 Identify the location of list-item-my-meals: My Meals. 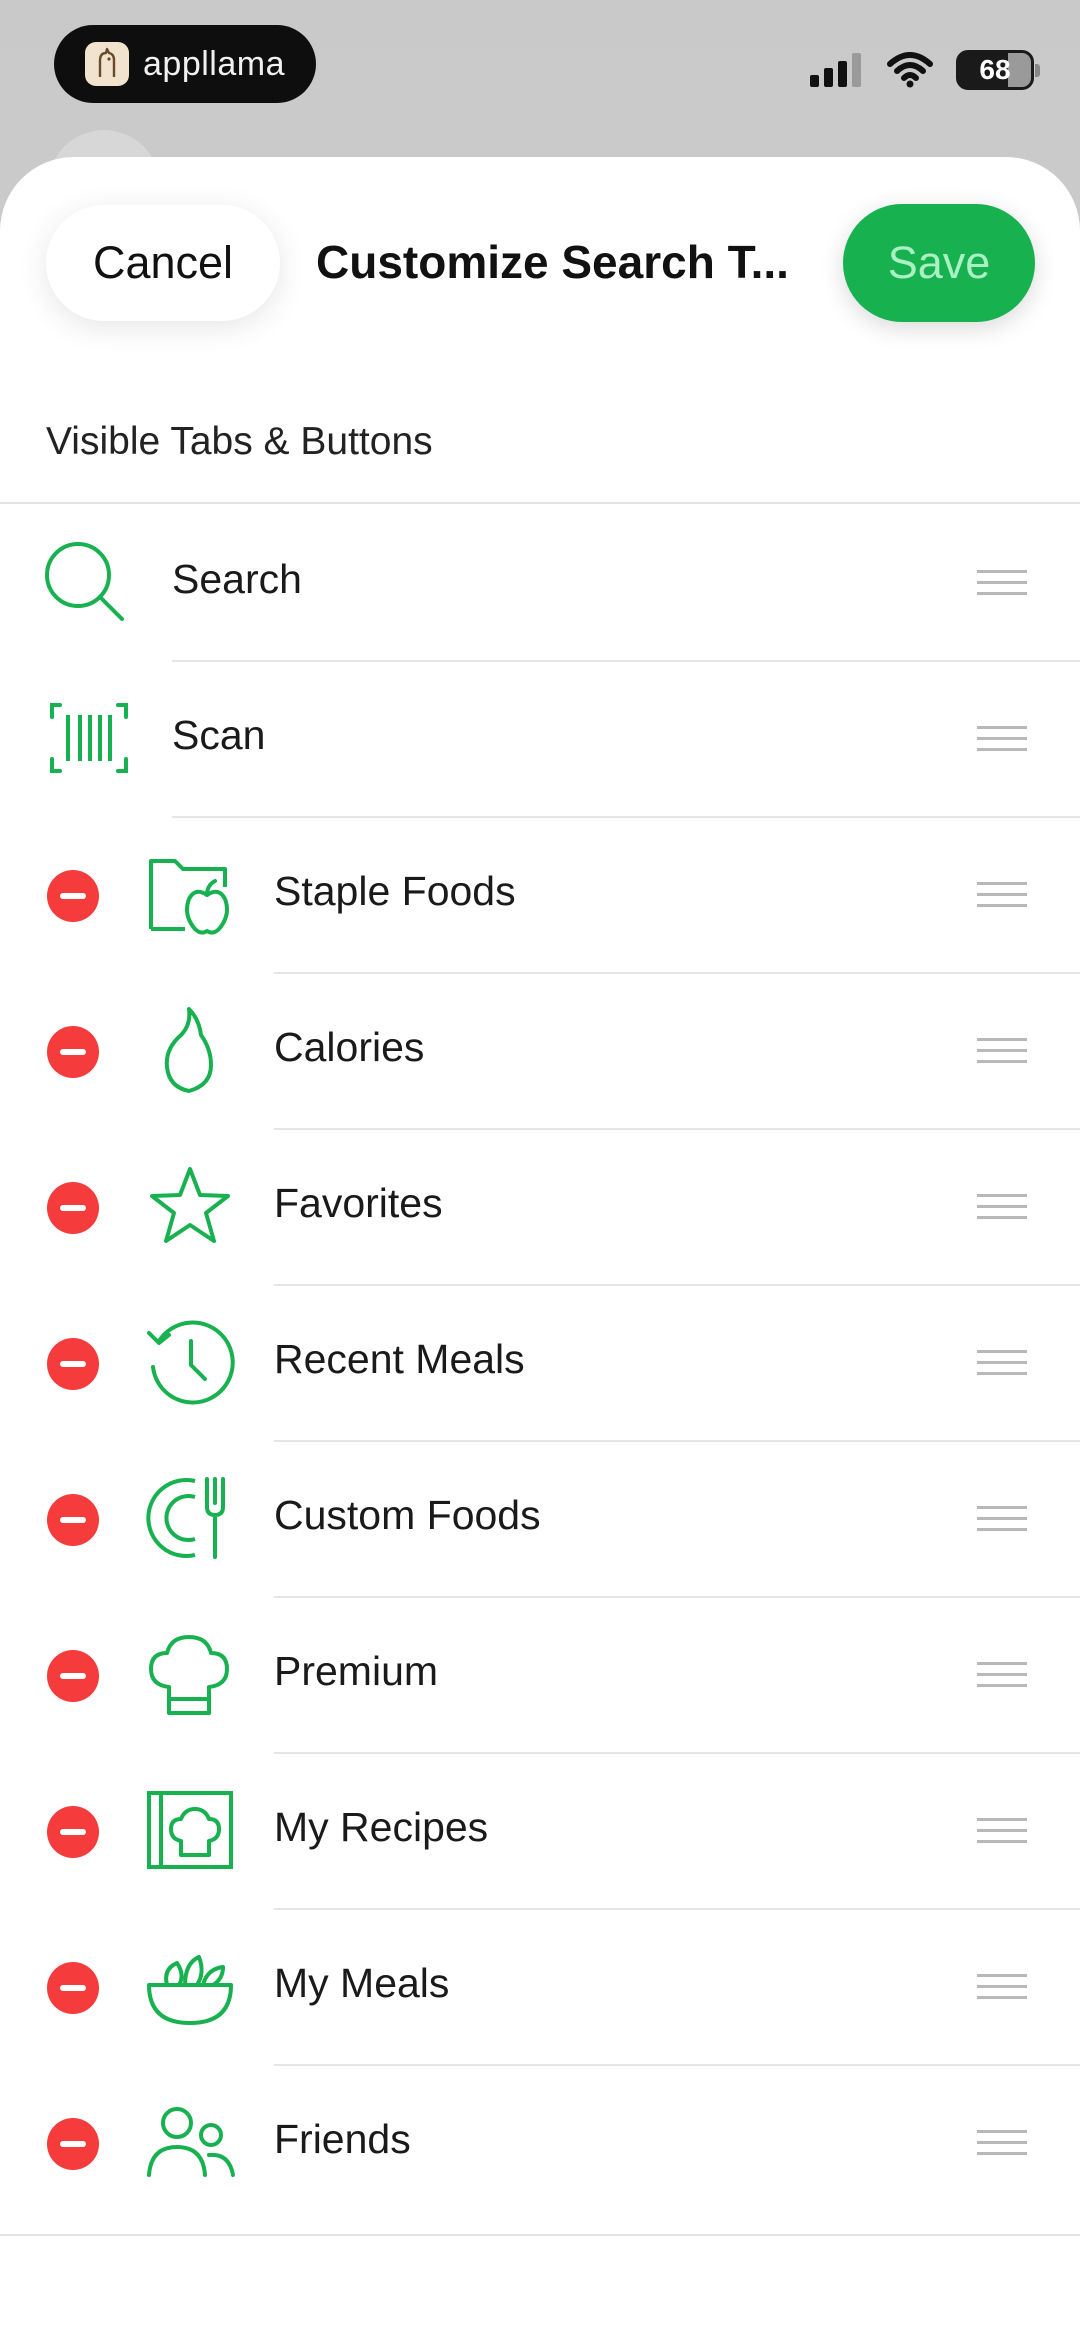
(540, 1987).